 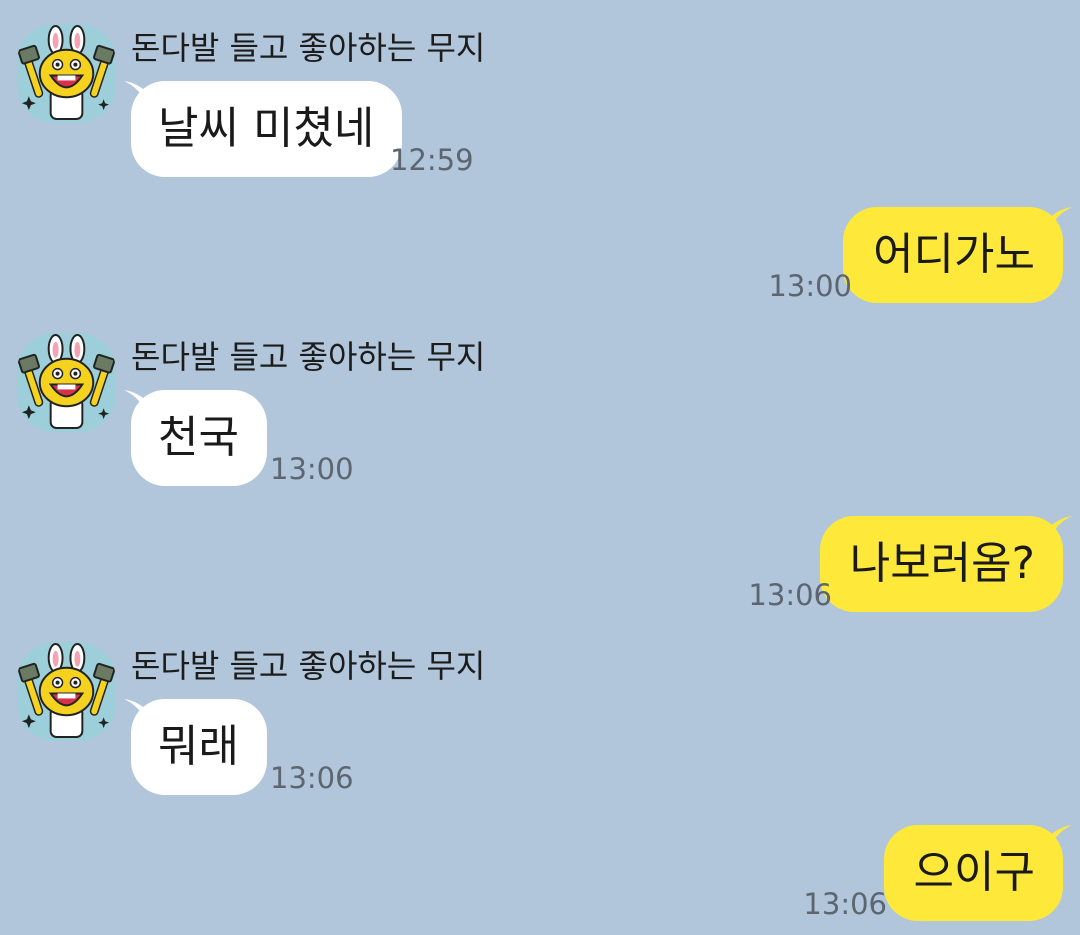 I want to click on message-bubble: 어디가노, so click(x=953, y=255).